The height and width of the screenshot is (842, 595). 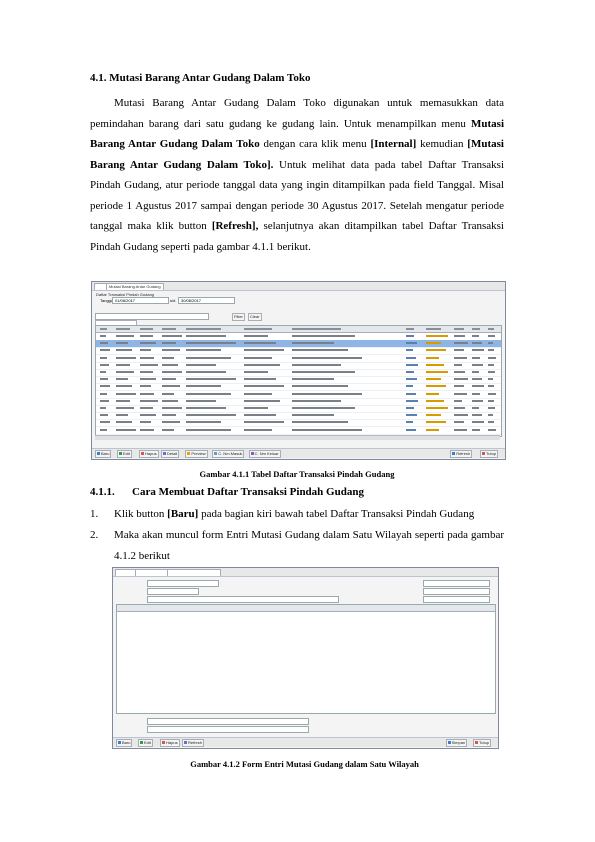 What do you see at coordinates (298, 381) in the screenshot?
I see `transaction-grid` at bounding box center [298, 381].